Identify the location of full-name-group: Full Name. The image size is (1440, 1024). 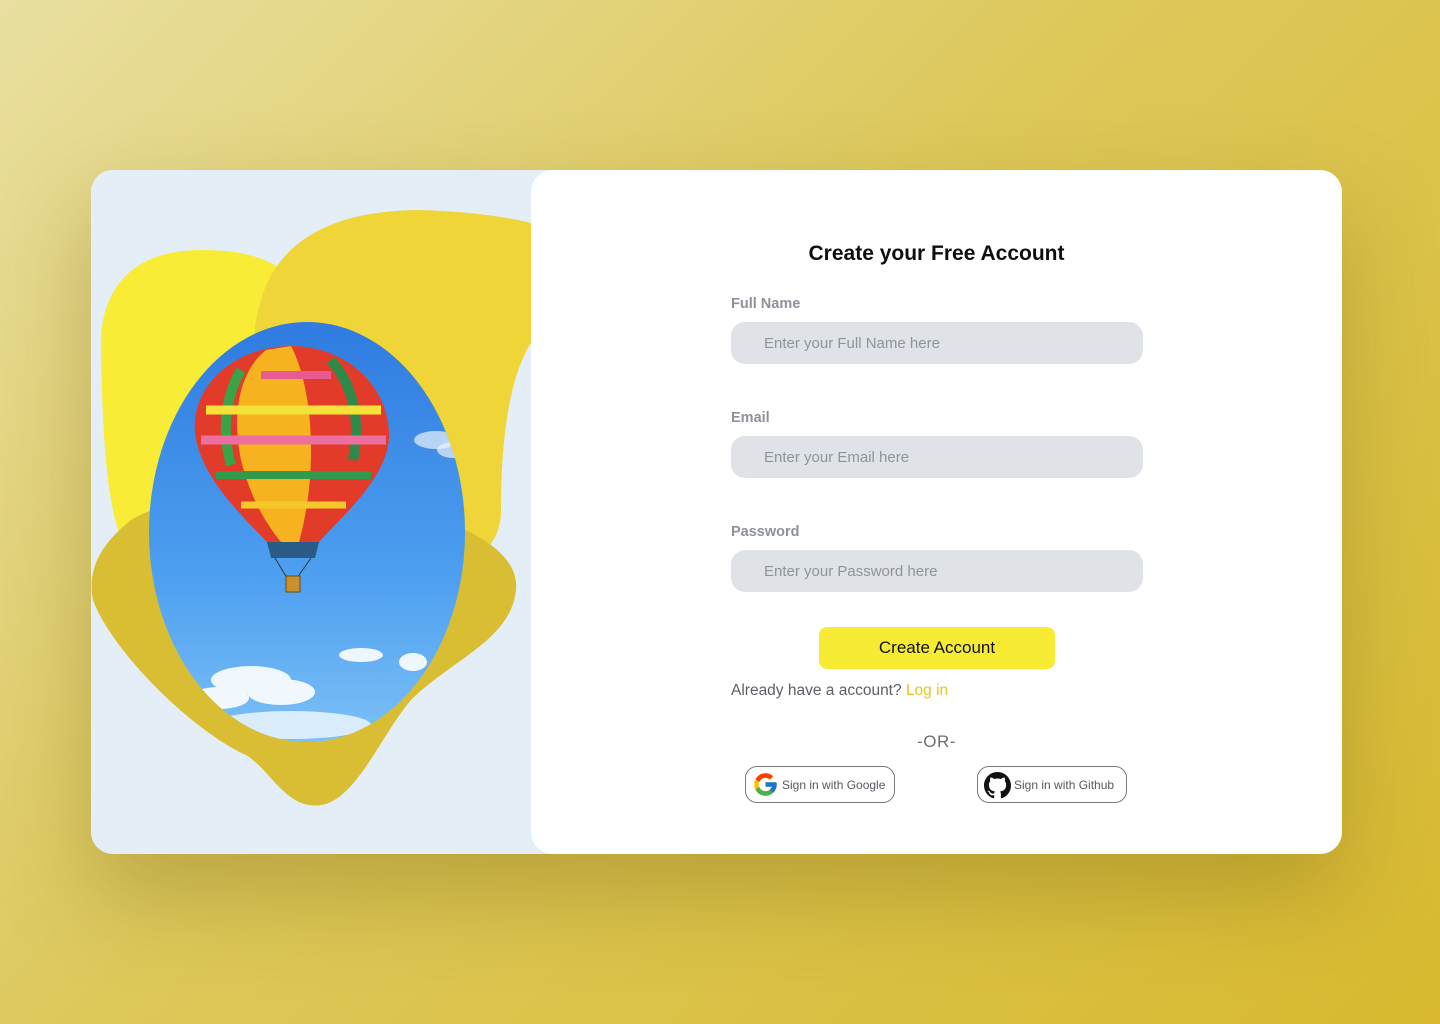
(937, 330).